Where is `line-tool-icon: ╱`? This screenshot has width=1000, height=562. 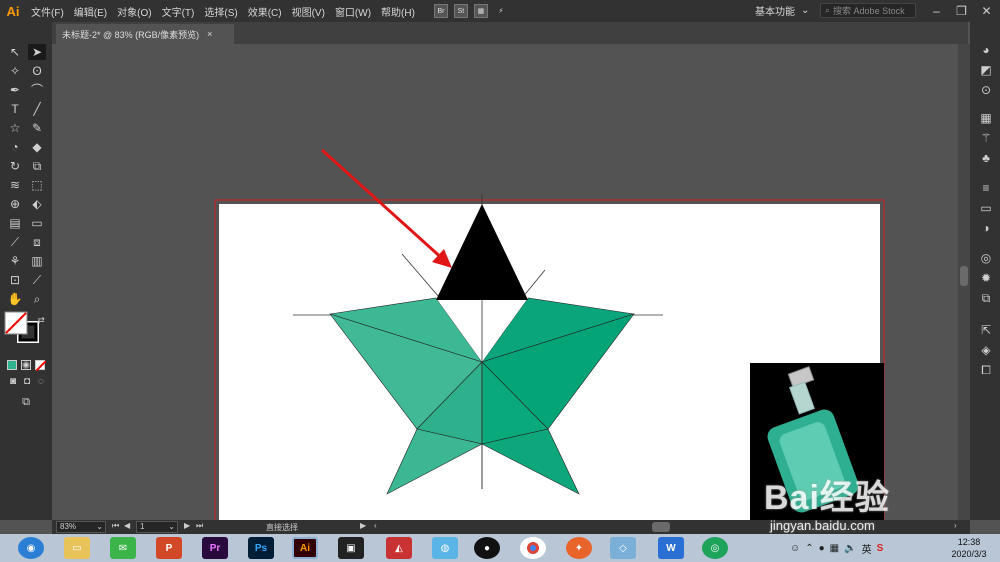 line-tool-icon: ╱ is located at coordinates (37, 109).